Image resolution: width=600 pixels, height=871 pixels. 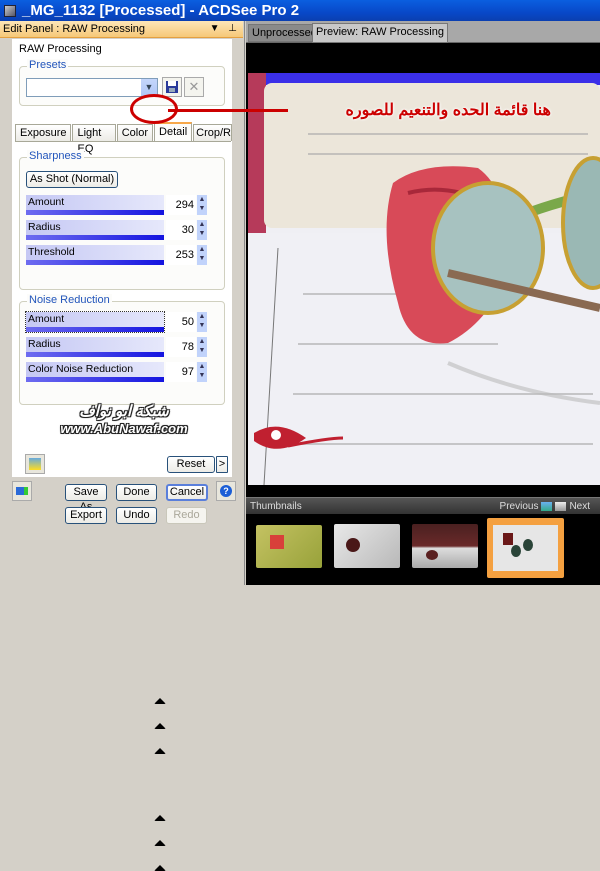 What do you see at coordinates (276, 506) in the screenshot?
I see `thumbnails-title: Thumbnails` at bounding box center [276, 506].